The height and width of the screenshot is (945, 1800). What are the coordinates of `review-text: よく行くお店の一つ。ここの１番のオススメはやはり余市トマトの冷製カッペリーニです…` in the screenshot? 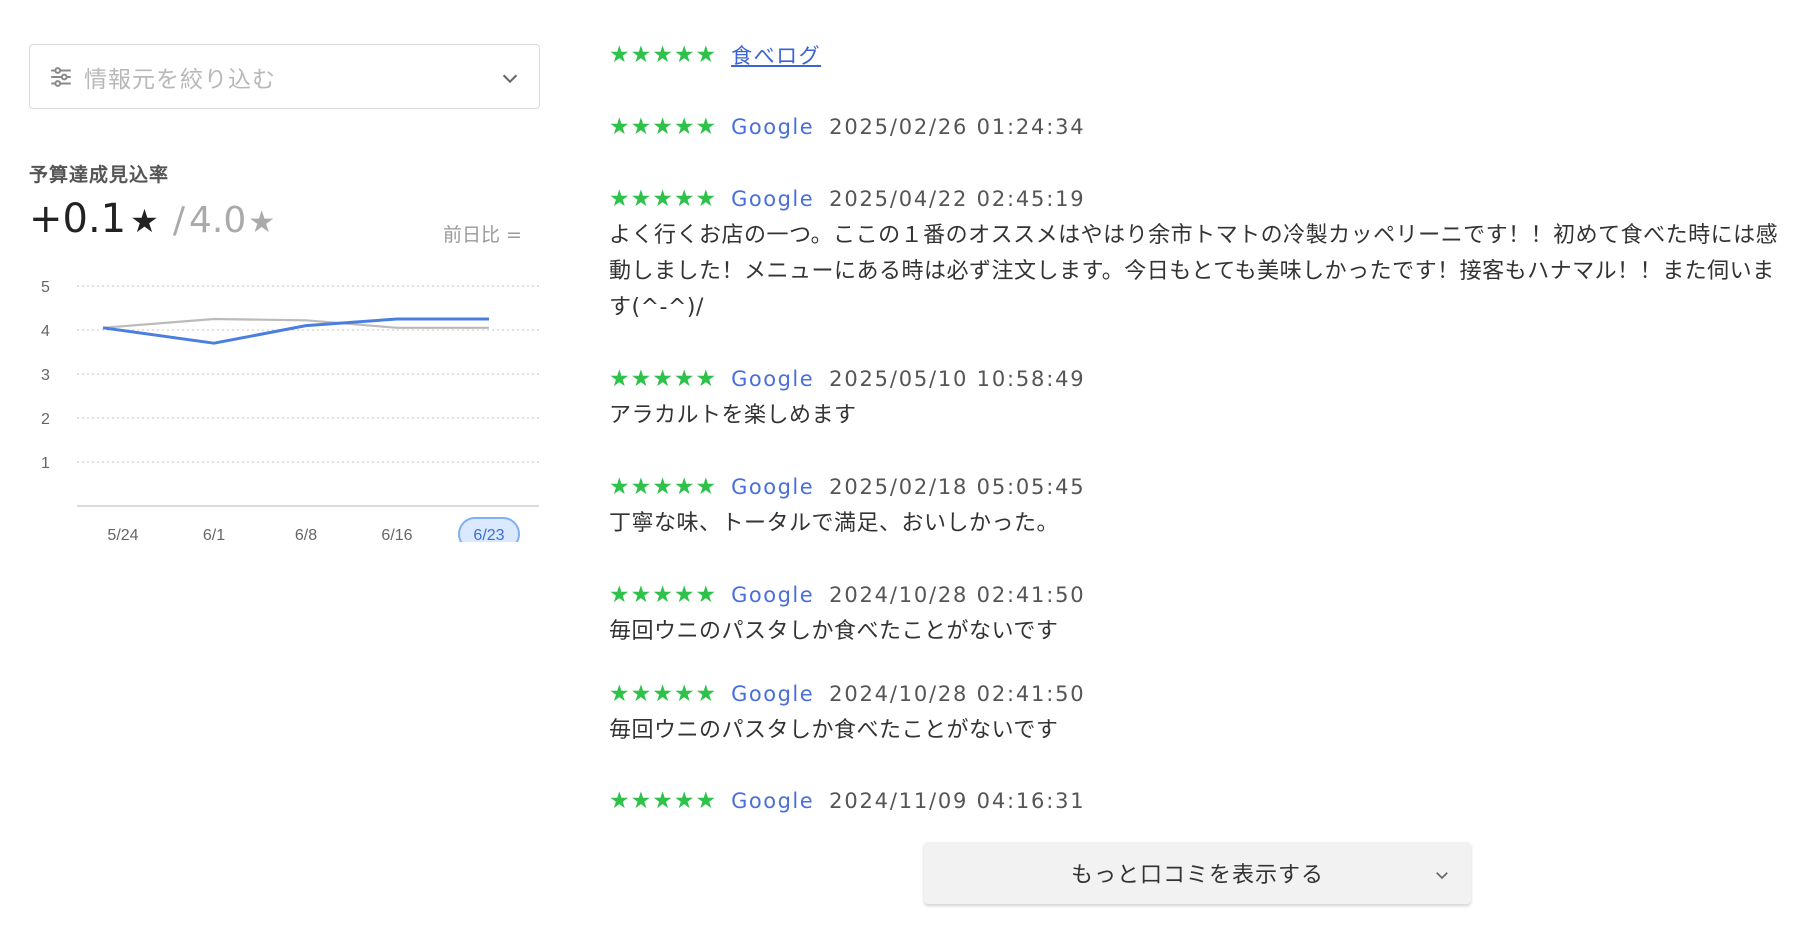 It's located at (1194, 271).